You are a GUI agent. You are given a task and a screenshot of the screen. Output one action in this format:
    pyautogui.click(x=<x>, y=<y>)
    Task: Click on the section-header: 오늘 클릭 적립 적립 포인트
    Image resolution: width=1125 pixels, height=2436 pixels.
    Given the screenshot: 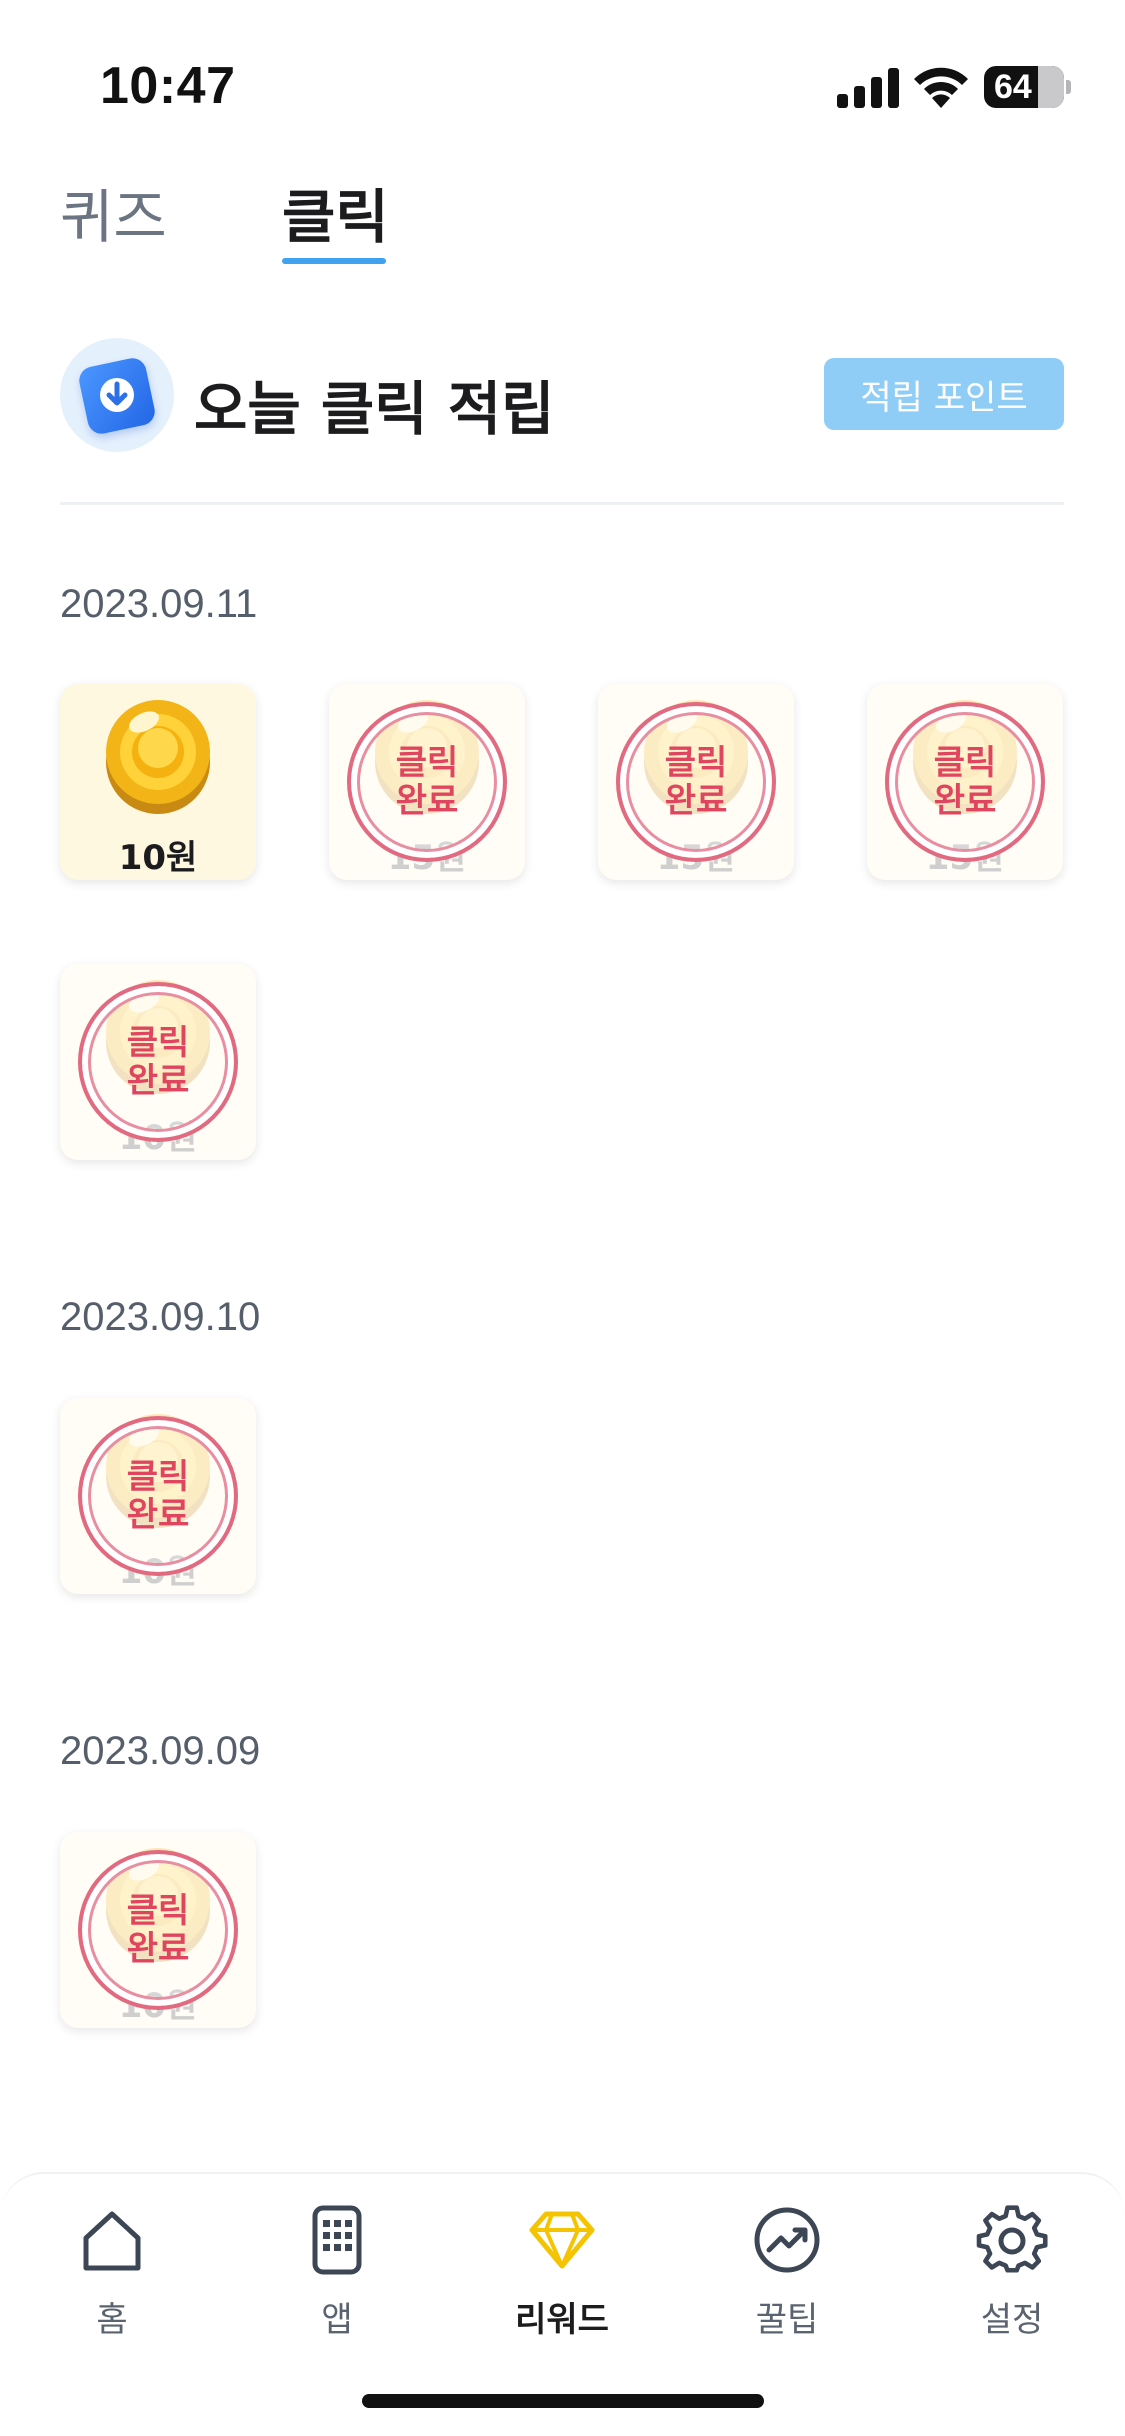 What is the action you would take?
    pyautogui.click(x=562, y=396)
    